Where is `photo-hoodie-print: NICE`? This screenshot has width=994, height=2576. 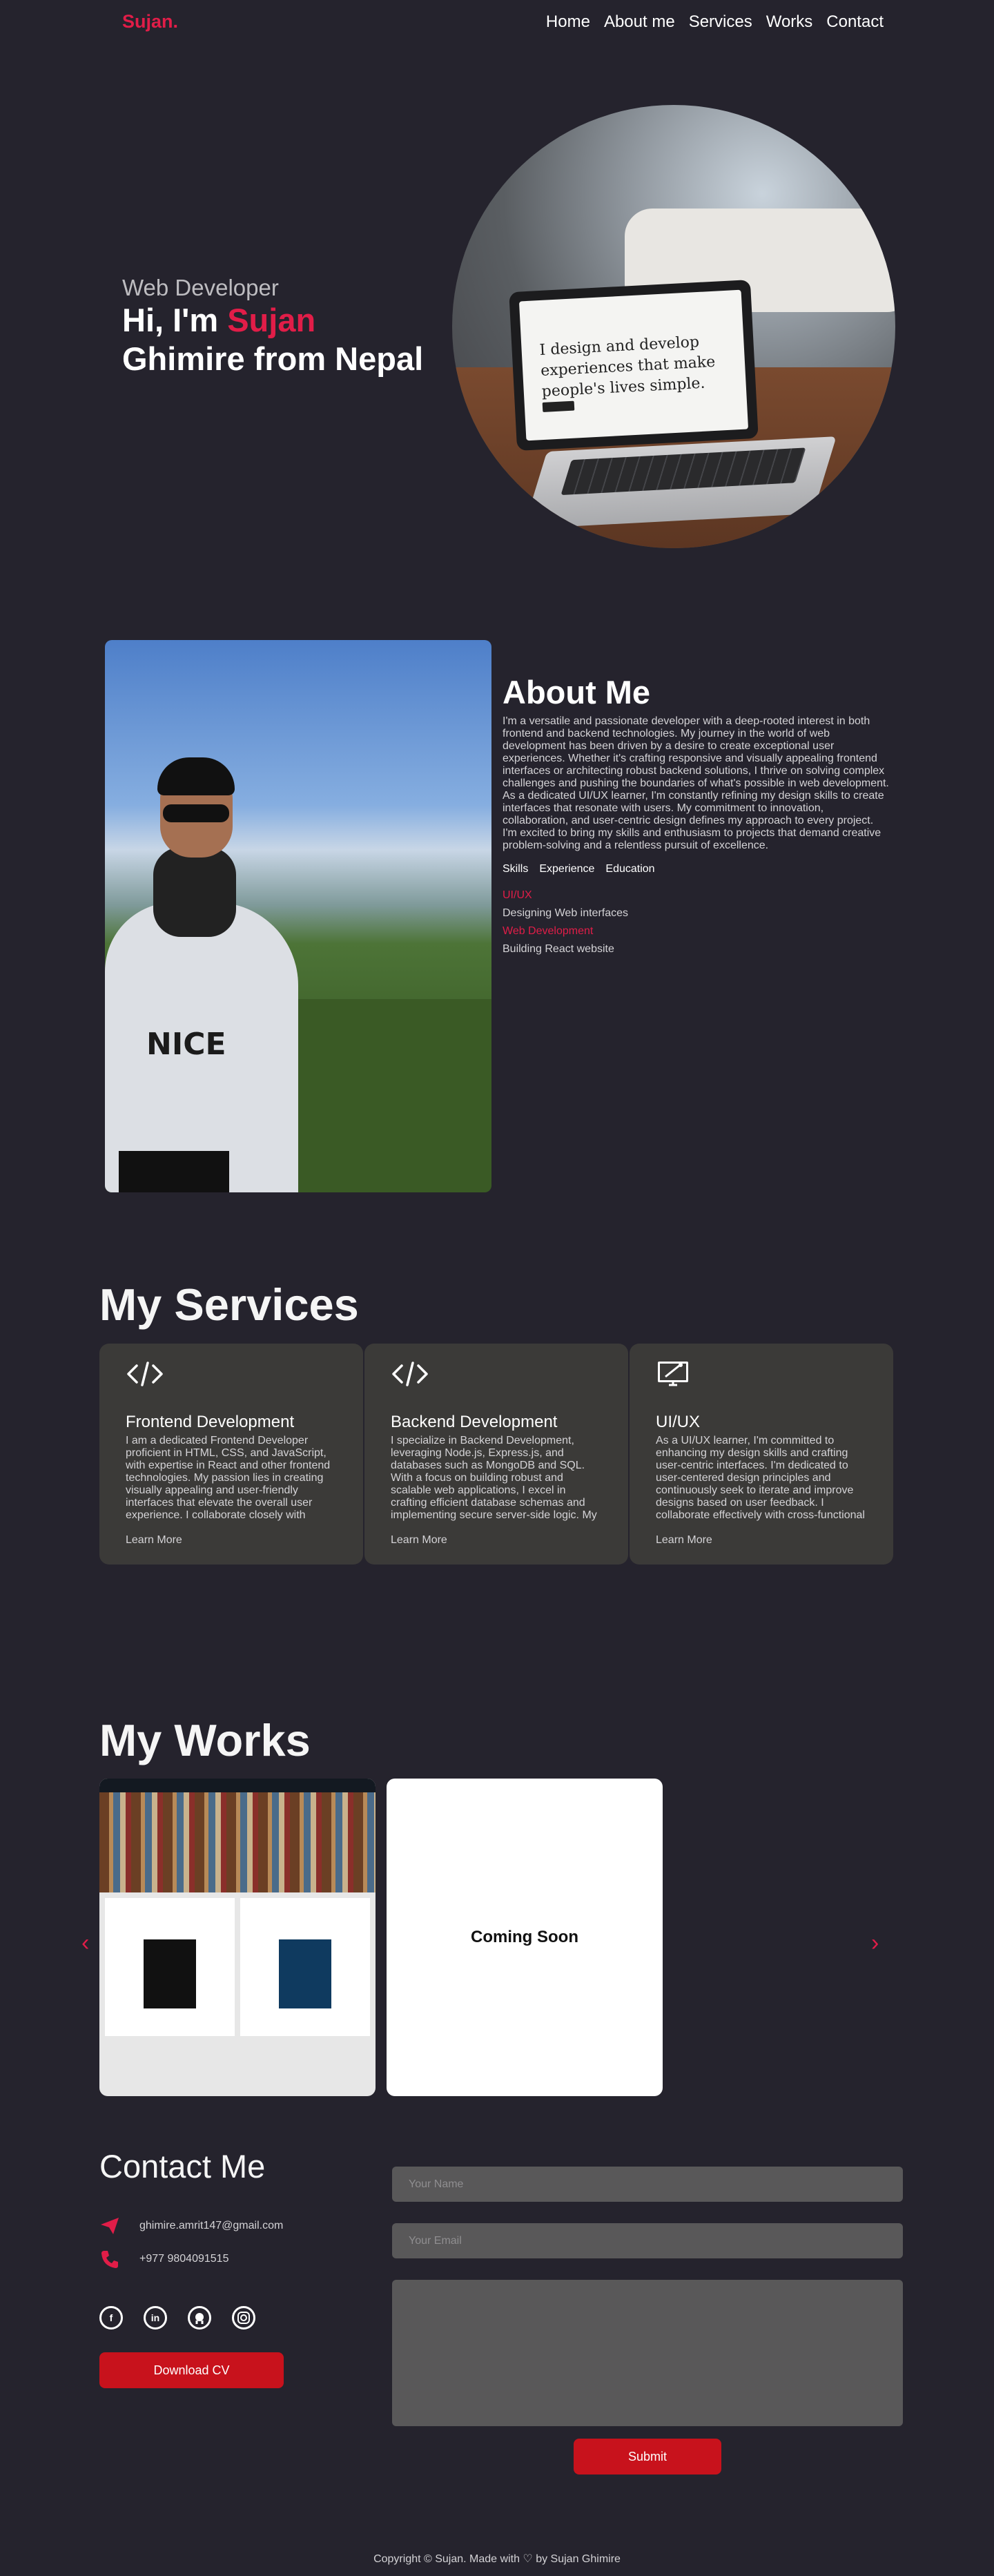 photo-hoodie-print: NICE is located at coordinates (186, 1044).